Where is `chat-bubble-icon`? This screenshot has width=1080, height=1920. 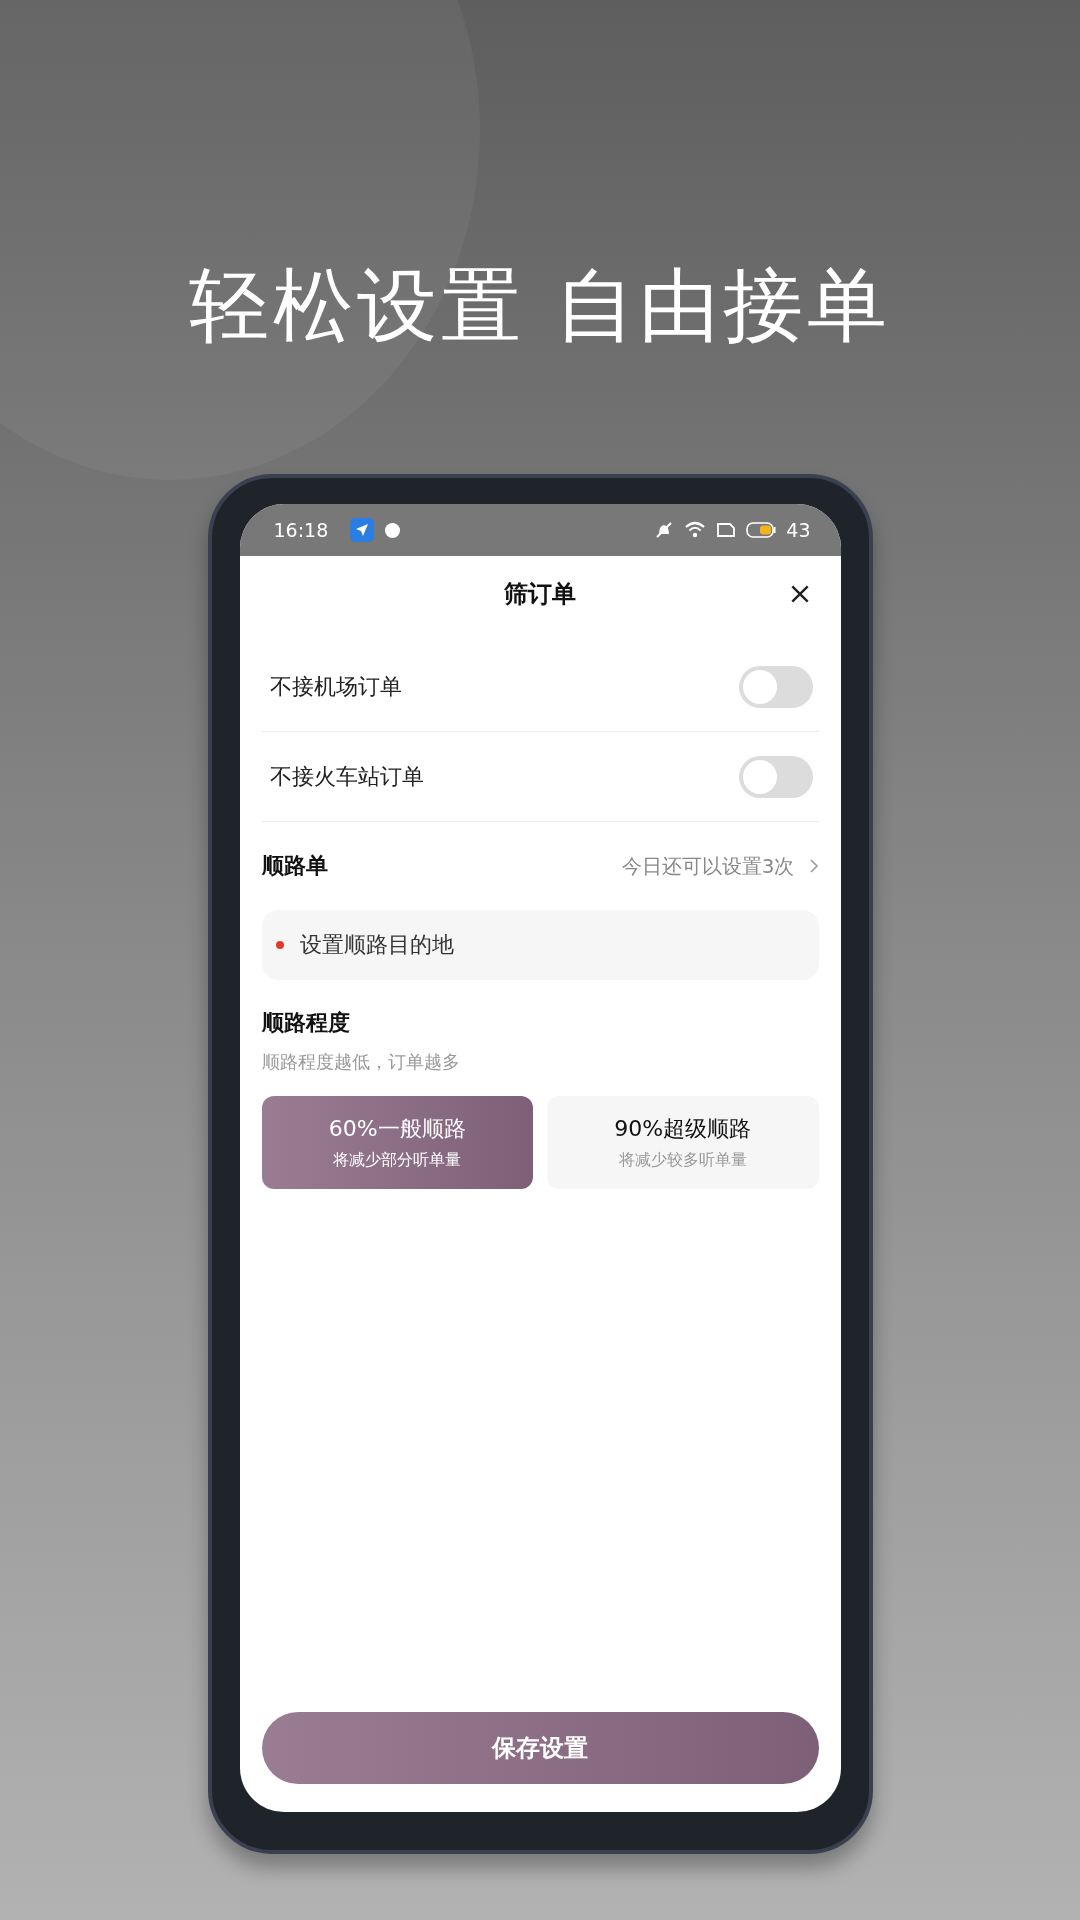
chat-bubble-icon is located at coordinates (393, 530).